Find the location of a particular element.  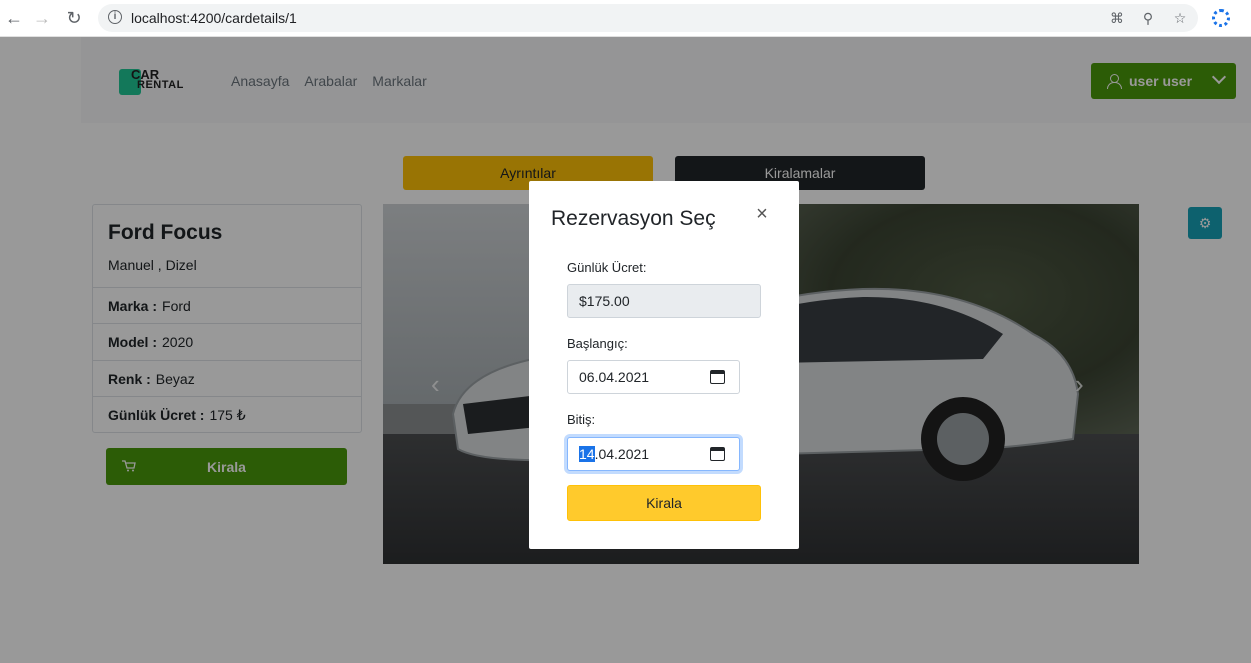

daily-fee-field: $175.00 is located at coordinates (664, 301).